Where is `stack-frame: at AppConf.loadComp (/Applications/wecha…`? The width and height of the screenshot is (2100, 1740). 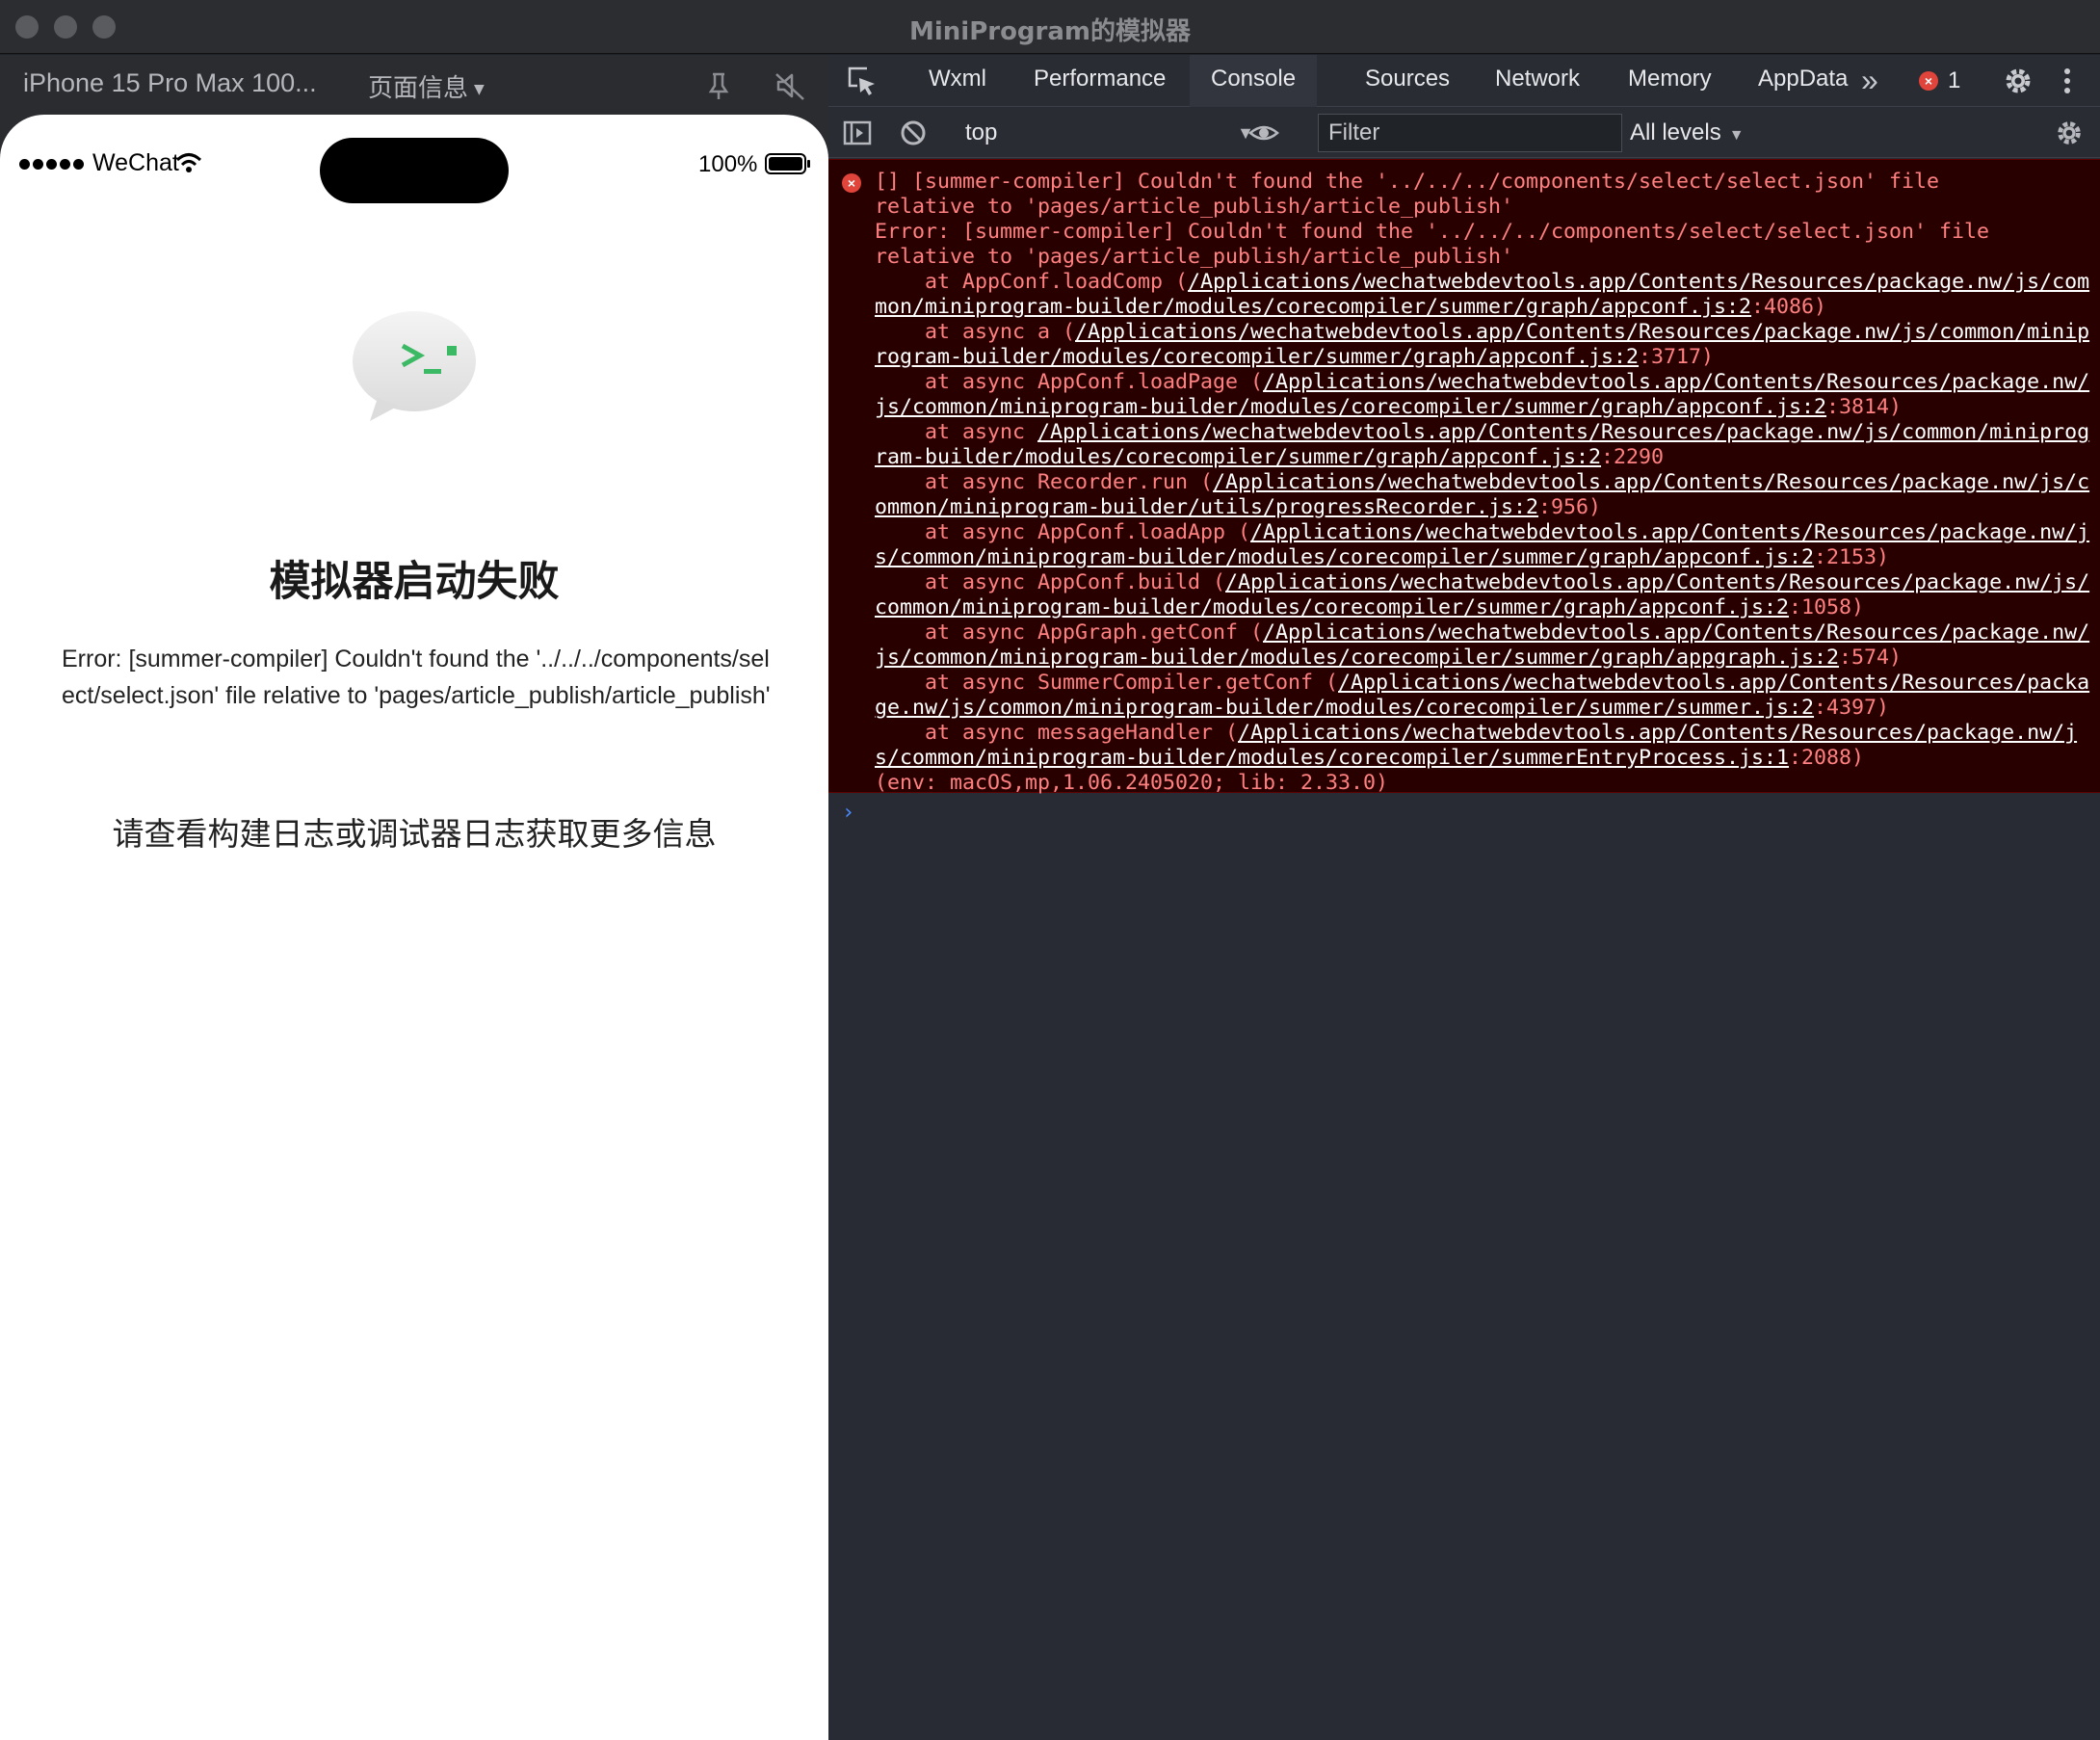
stack-frame: at AppConf.loadComp (/Applications/wecha… is located at coordinates (1482, 294).